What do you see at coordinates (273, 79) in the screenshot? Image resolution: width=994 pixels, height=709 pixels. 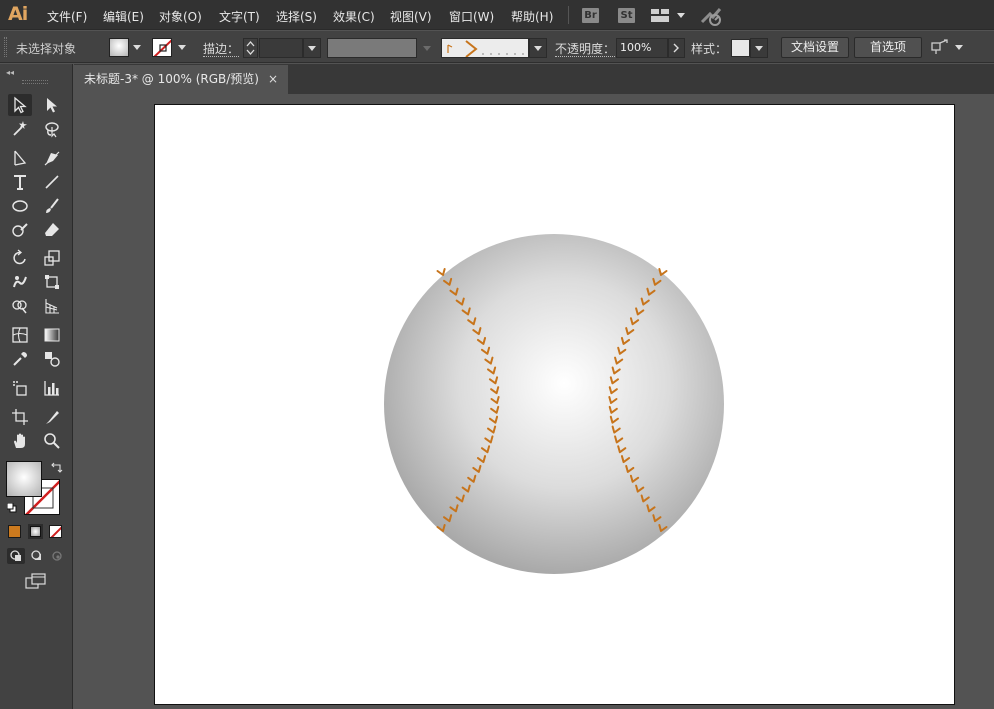 I see `close-icon: ×` at bounding box center [273, 79].